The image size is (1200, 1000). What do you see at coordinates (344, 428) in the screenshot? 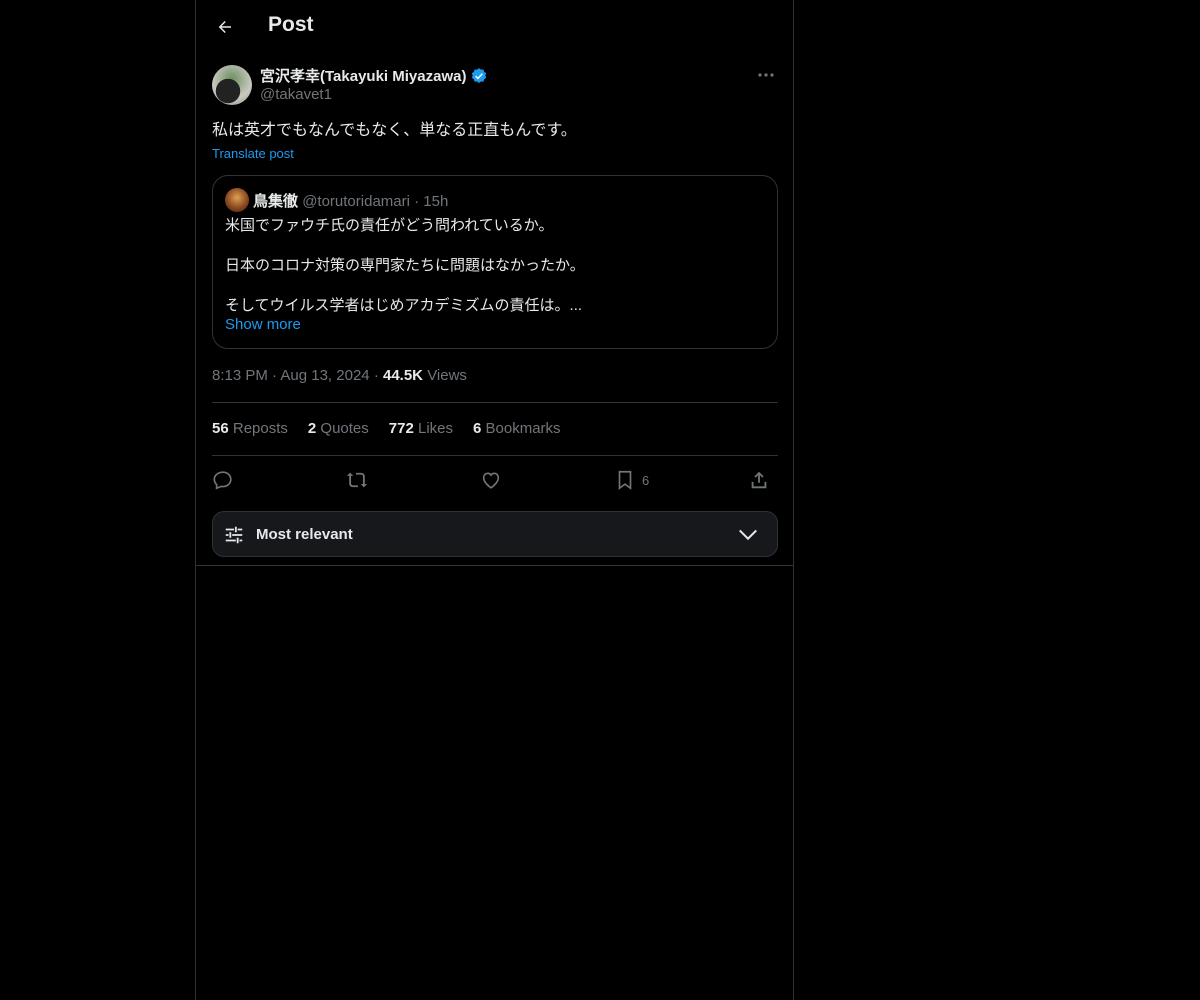
I see `quotes-label: Quotes` at bounding box center [344, 428].